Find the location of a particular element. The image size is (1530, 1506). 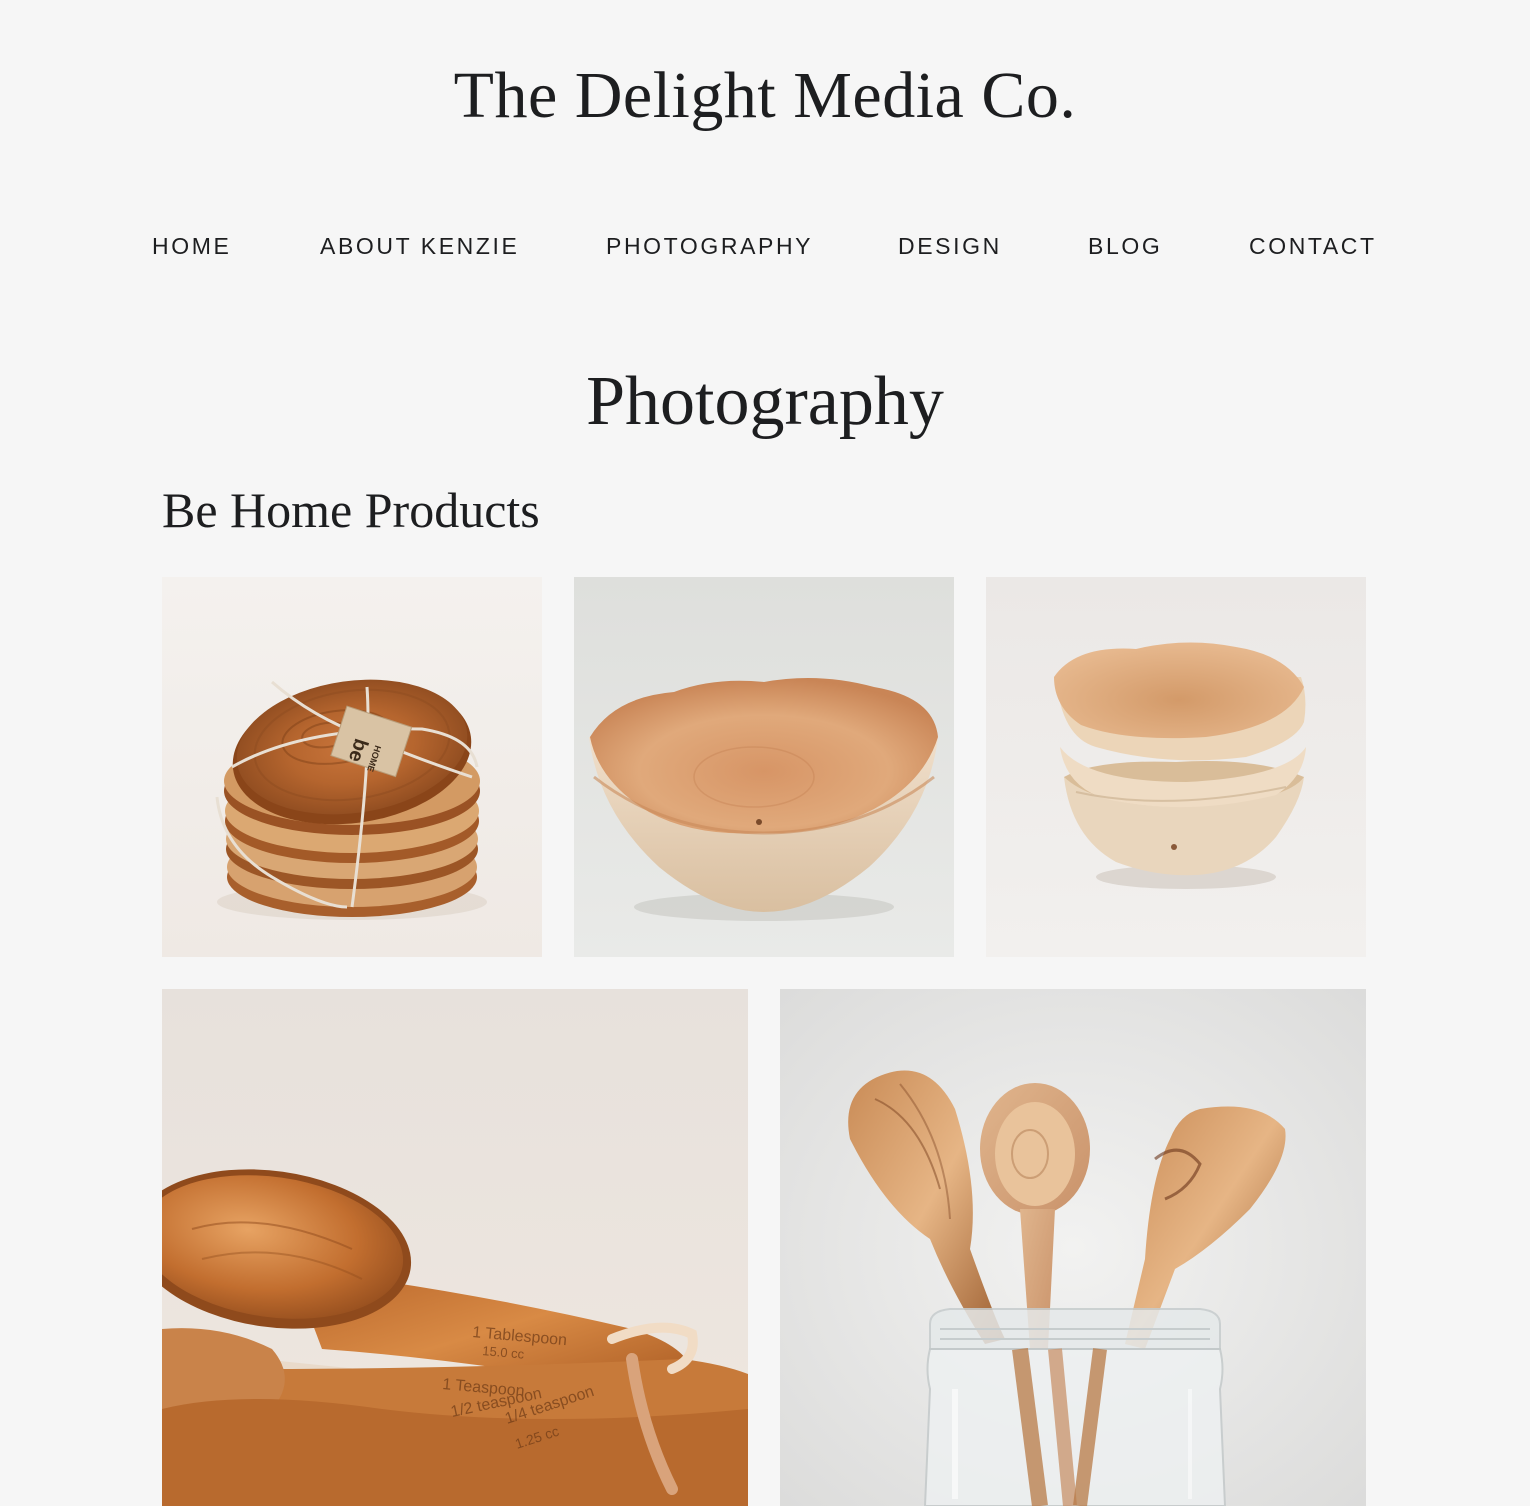

photo-wooden-bowl is located at coordinates (764, 767).